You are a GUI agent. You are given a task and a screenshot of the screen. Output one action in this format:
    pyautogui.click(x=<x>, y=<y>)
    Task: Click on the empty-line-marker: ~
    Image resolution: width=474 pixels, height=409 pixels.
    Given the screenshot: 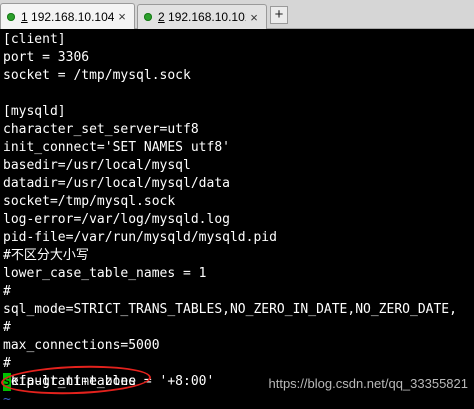 What is the action you would take?
    pyautogui.click(x=7, y=399)
    